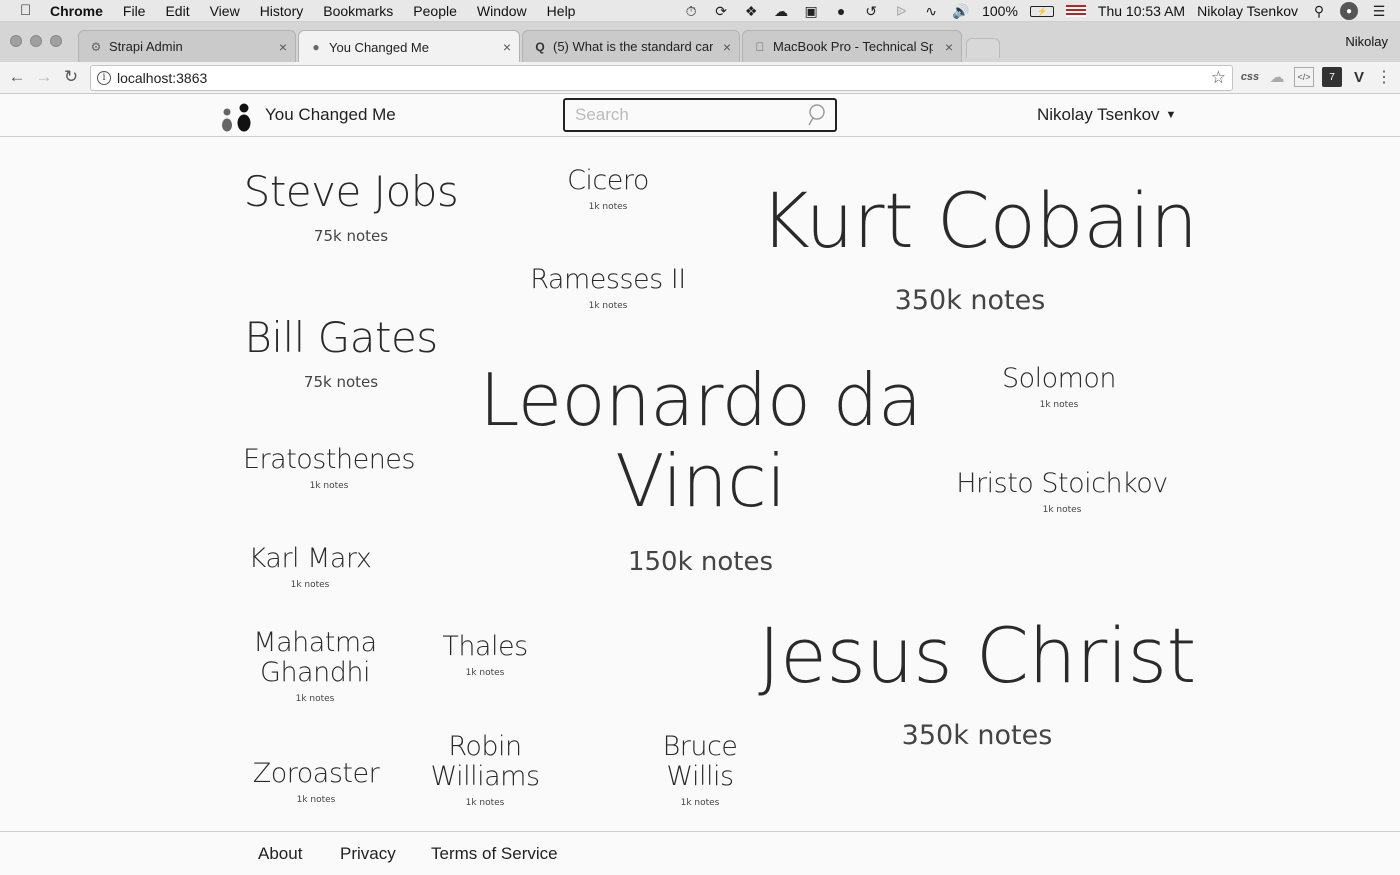  I want to click on menu-help: Help, so click(561, 11).